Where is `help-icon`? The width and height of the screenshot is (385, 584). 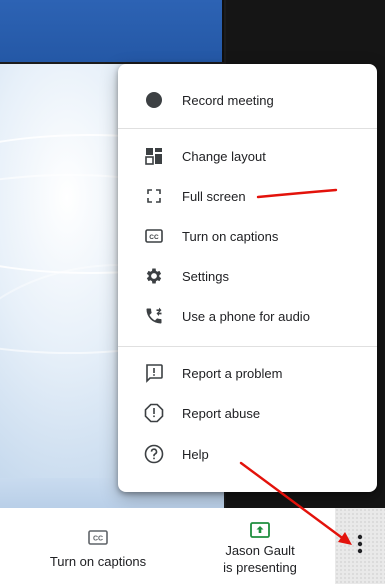
help-icon is located at coordinates (154, 454).